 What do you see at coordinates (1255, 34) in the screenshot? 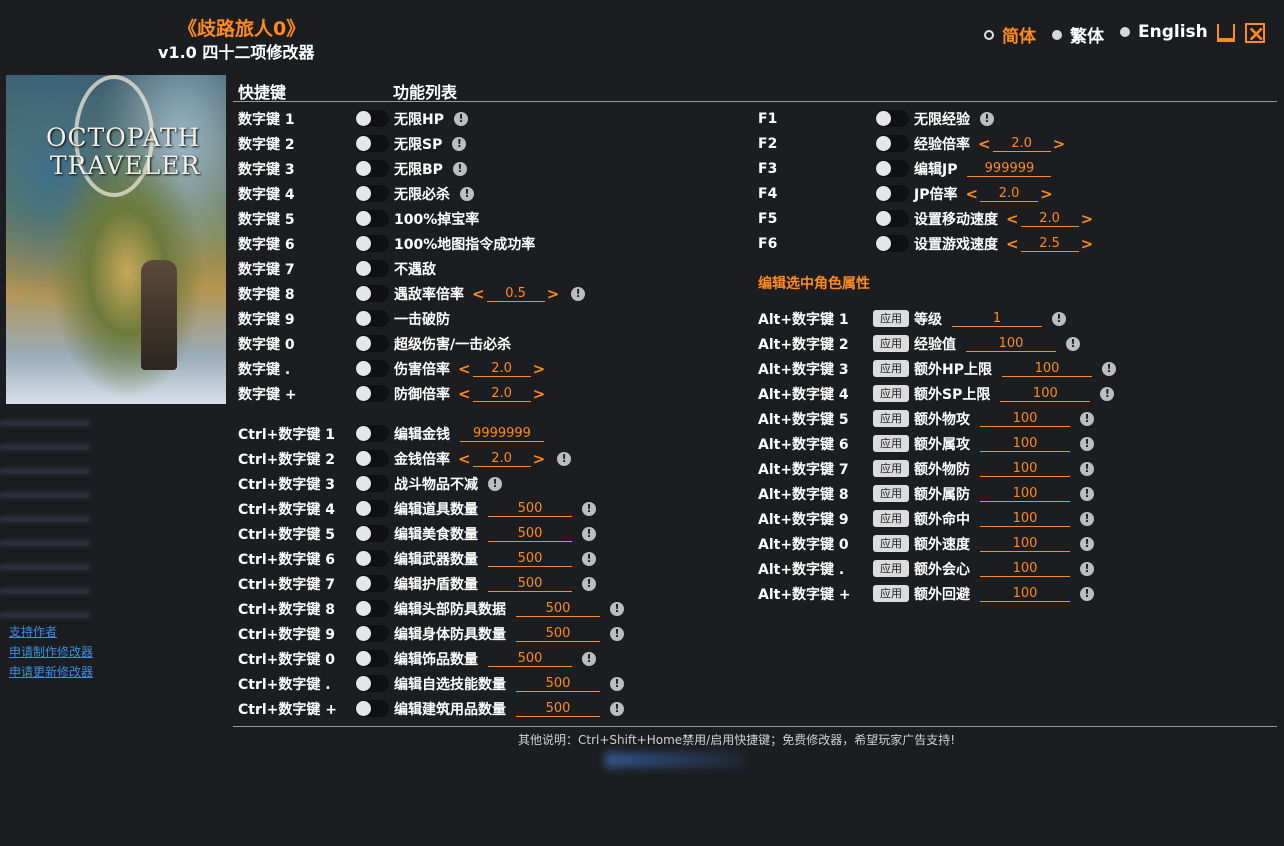
I see `close-button: ×` at bounding box center [1255, 34].